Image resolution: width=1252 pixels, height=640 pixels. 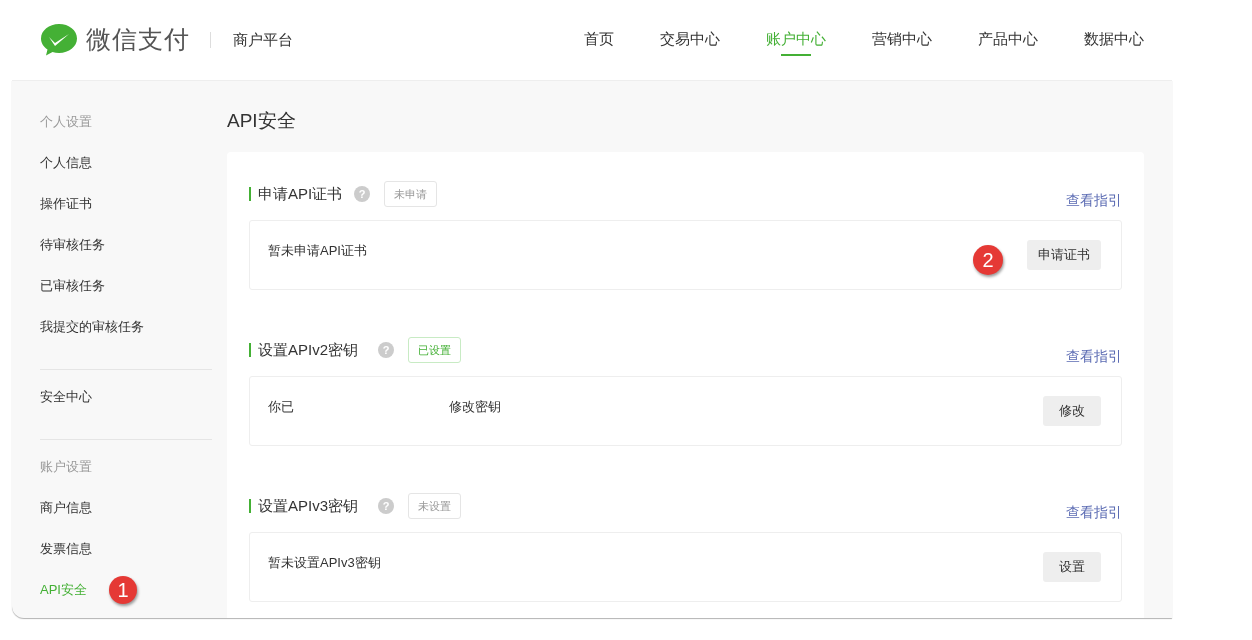 What do you see at coordinates (66, 163) in the screenshot?
I see `sidebar-item: 个人信息` at bounding box center [66, 163].